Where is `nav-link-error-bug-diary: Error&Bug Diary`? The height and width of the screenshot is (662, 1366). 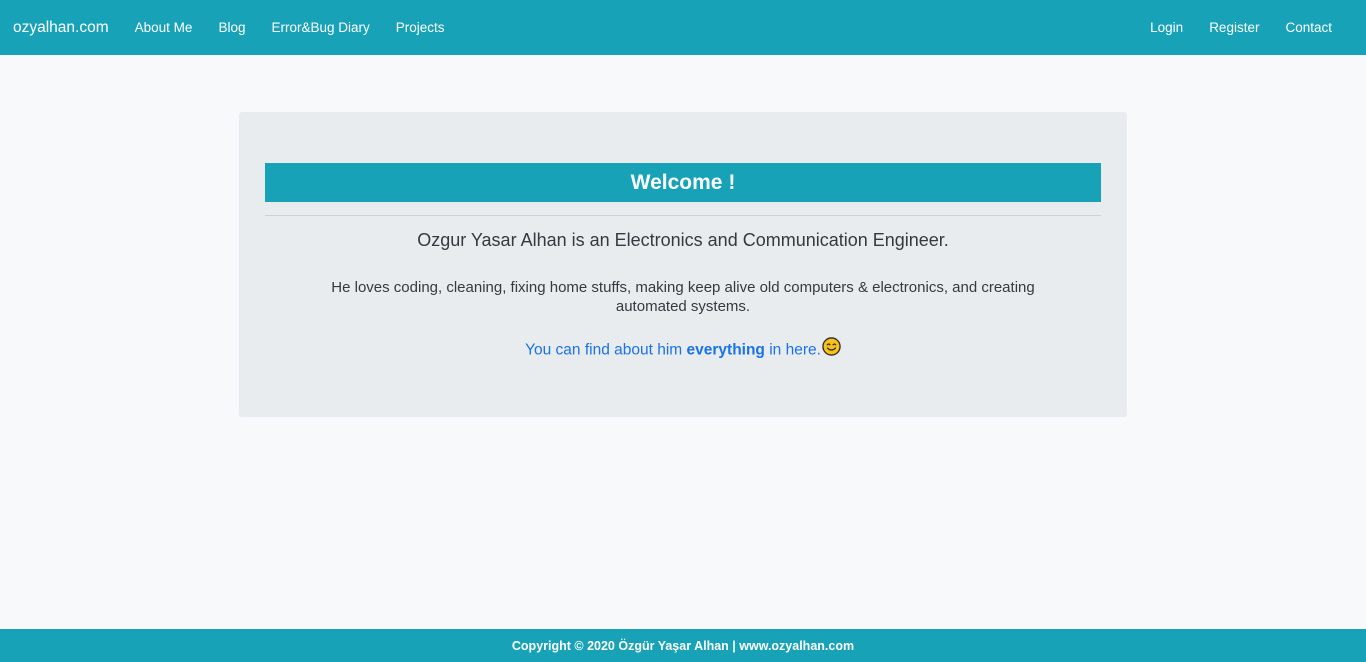
nav-link-error-bug-diary: Error&Bug Diary is located at coordinates (320, 27).